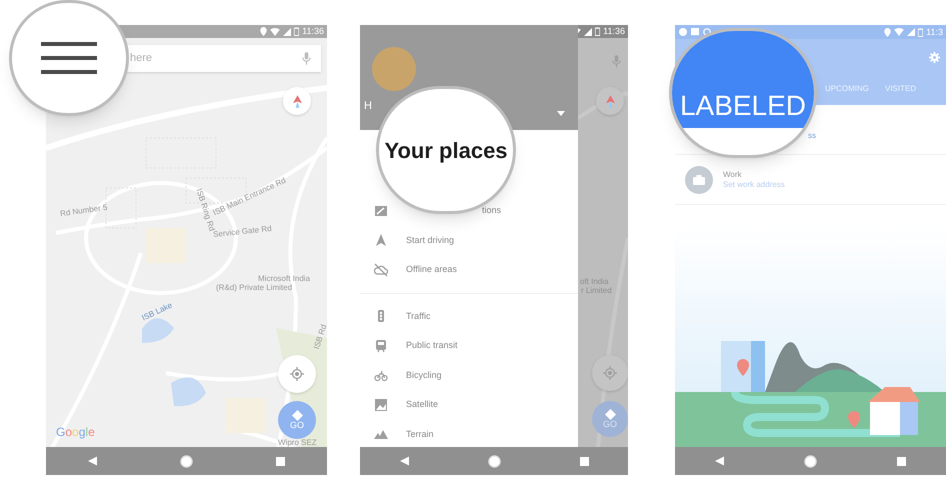 This screenshot has height=477, width=946. What do you see at coordinates (75, 432) in the screenshot?
I see `google-logo: Google` at bounding box center [75, 432].